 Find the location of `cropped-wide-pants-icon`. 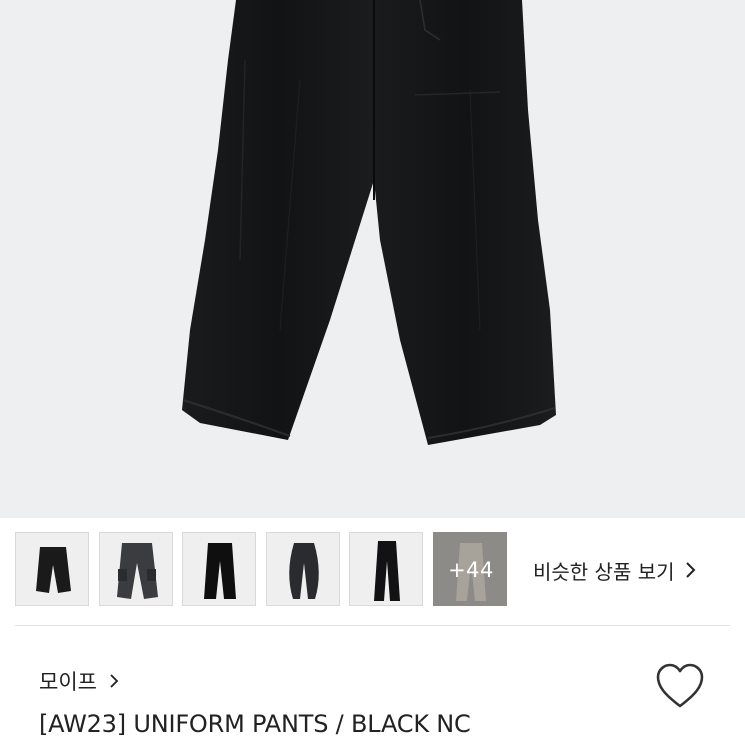

cropped-wide-pants-icon is located at coordinates (53, 570).